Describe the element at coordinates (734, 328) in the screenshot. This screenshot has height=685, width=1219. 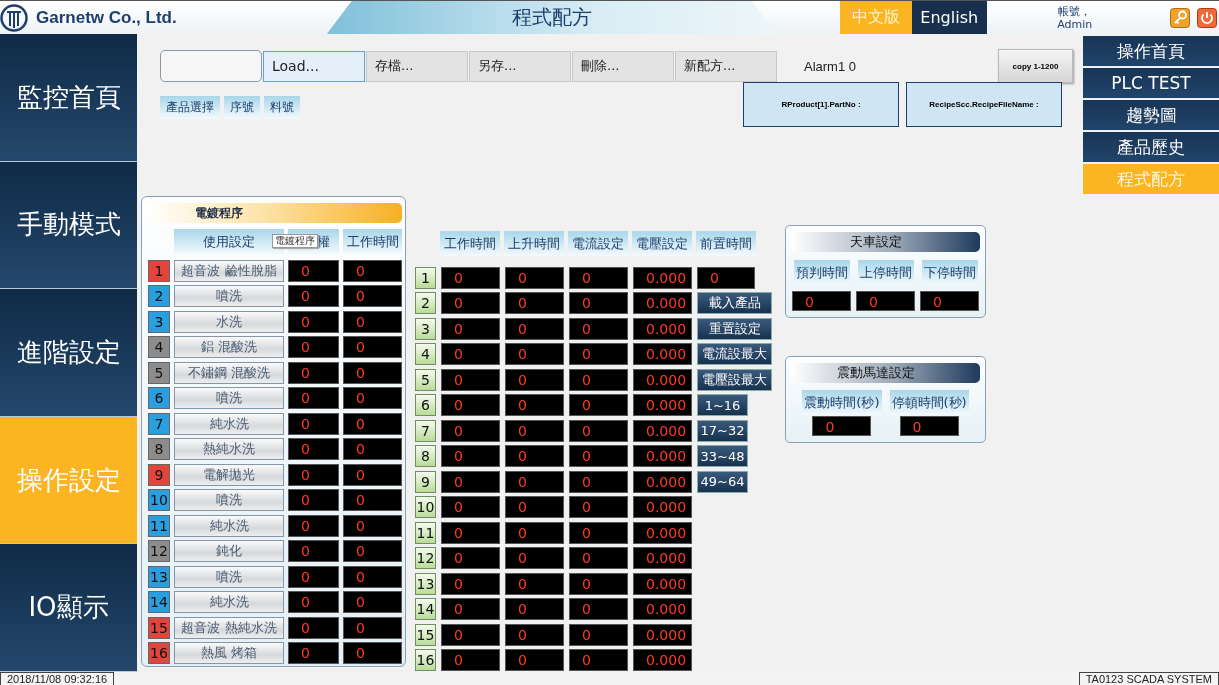
I see `action-button: 重置設定` at that location.